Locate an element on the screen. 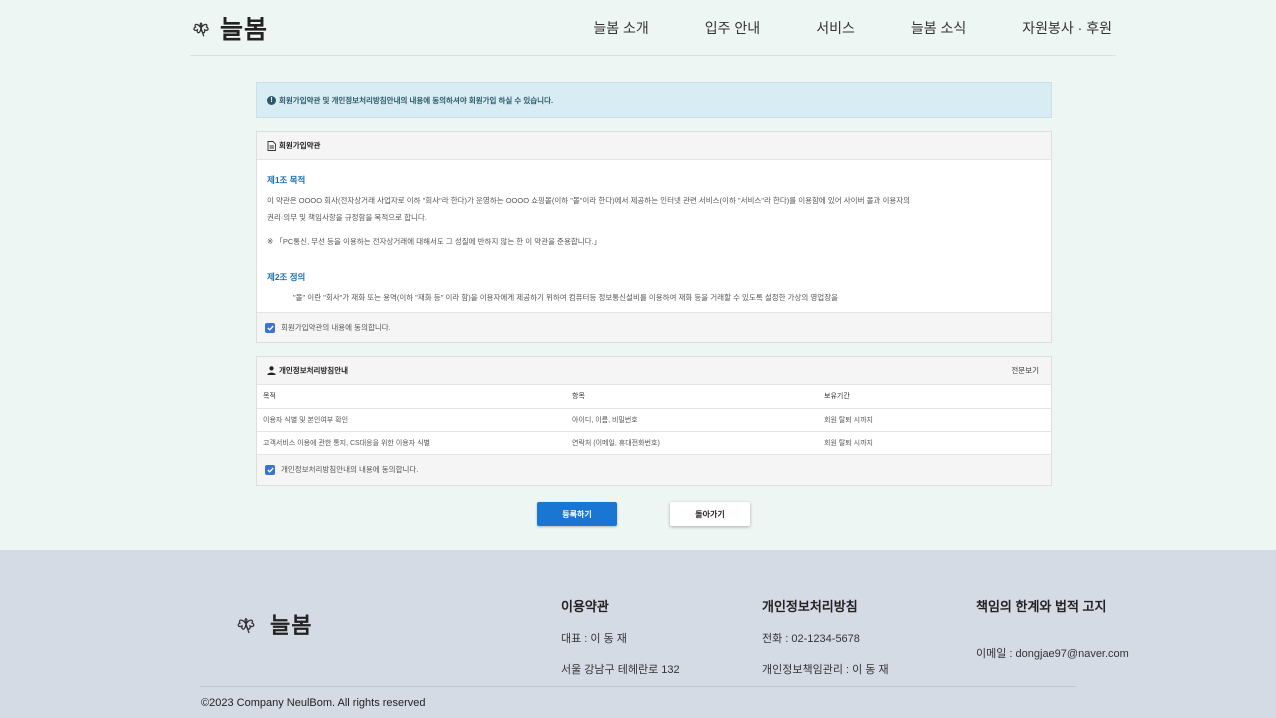 This screenshot has width=1276, height=718. nav-item-volunteer: 자원봉사 · 후원 is located at coordinates (1067, 28).